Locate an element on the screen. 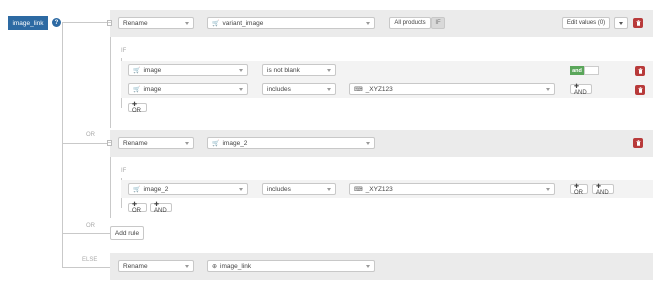 The height and width of the screenshot is (297, 670). condition-1-row-2-value-select: ⌨ _XYZ123 is located at coordinates (452, 89).